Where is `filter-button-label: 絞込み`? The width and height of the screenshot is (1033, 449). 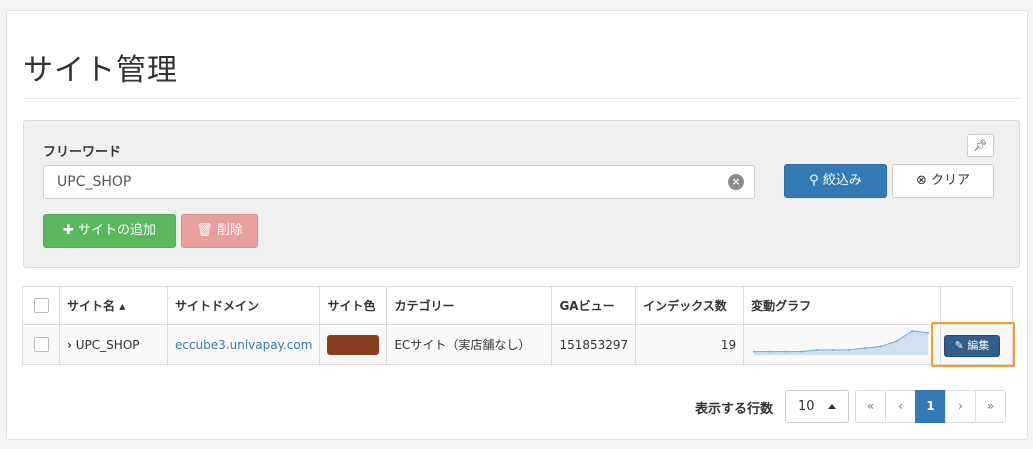 filter-button-label: 絞込み is located at coordinates (842, 180).